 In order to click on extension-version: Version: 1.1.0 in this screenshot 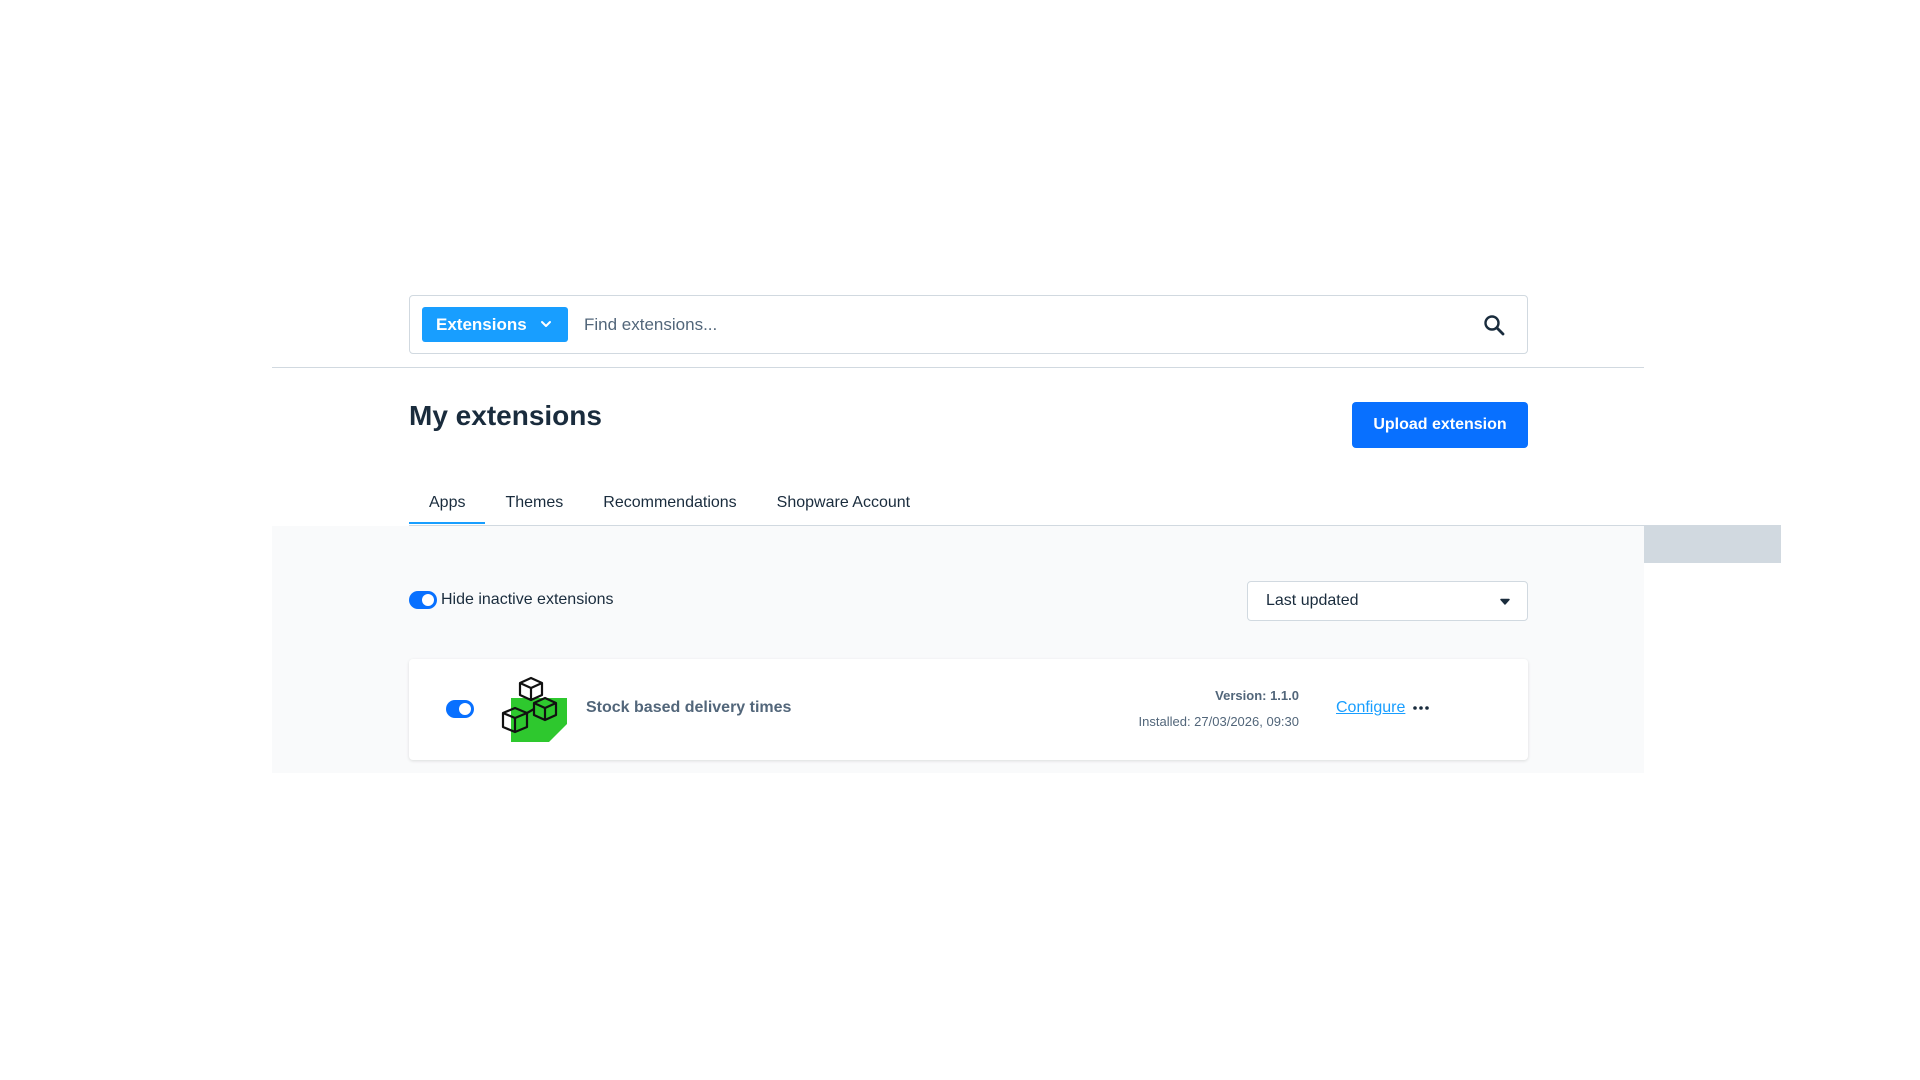, I will do `click(1257, 695)`.